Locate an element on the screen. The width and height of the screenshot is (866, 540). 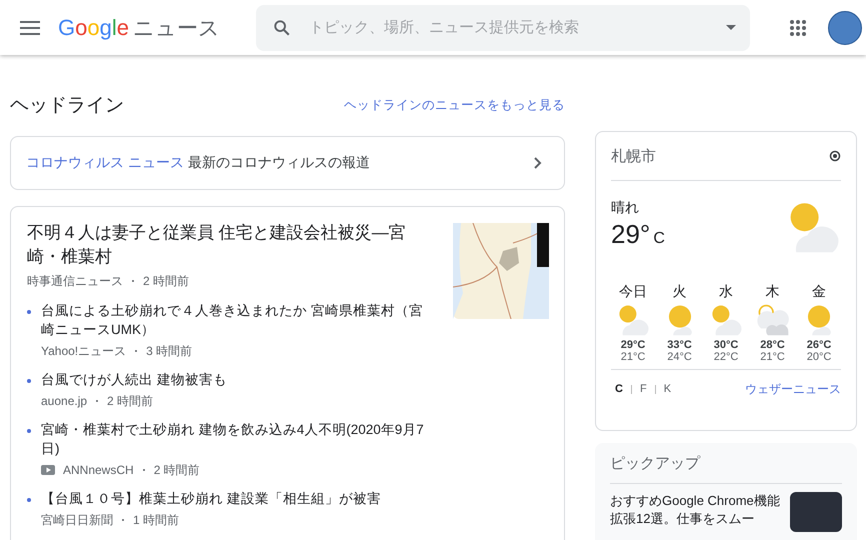
high-temperature: 29°C is located at coordinates (633, 345).